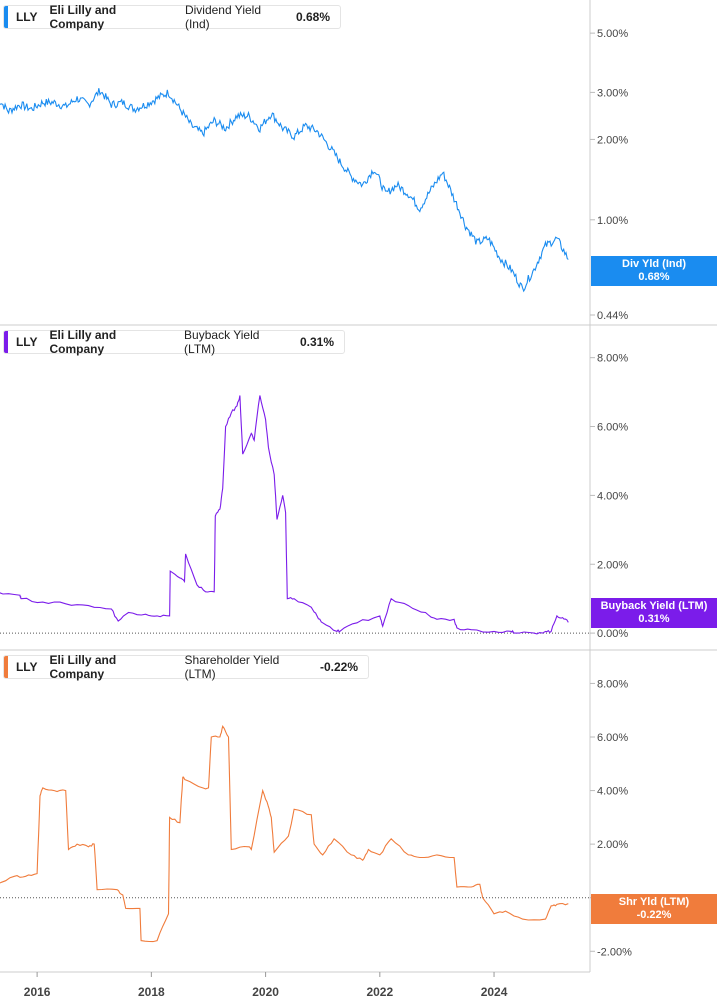 The width and height of the screenshot is (717, 1005). What do you see at coordinates (494, 992) in the screenshot?
I see `x-tick-label: 2024` at bounding box center [494, 992].